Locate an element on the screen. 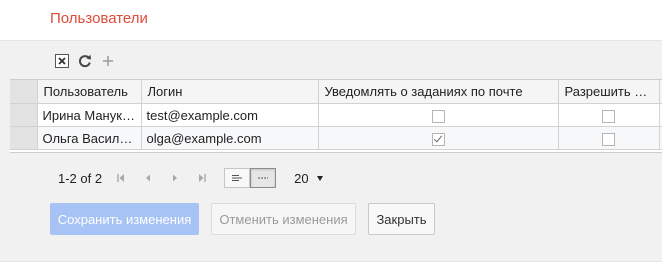 This screenshot has width=662, height=265. column-header-user: Пользователь is located at coordinates (89, 92).